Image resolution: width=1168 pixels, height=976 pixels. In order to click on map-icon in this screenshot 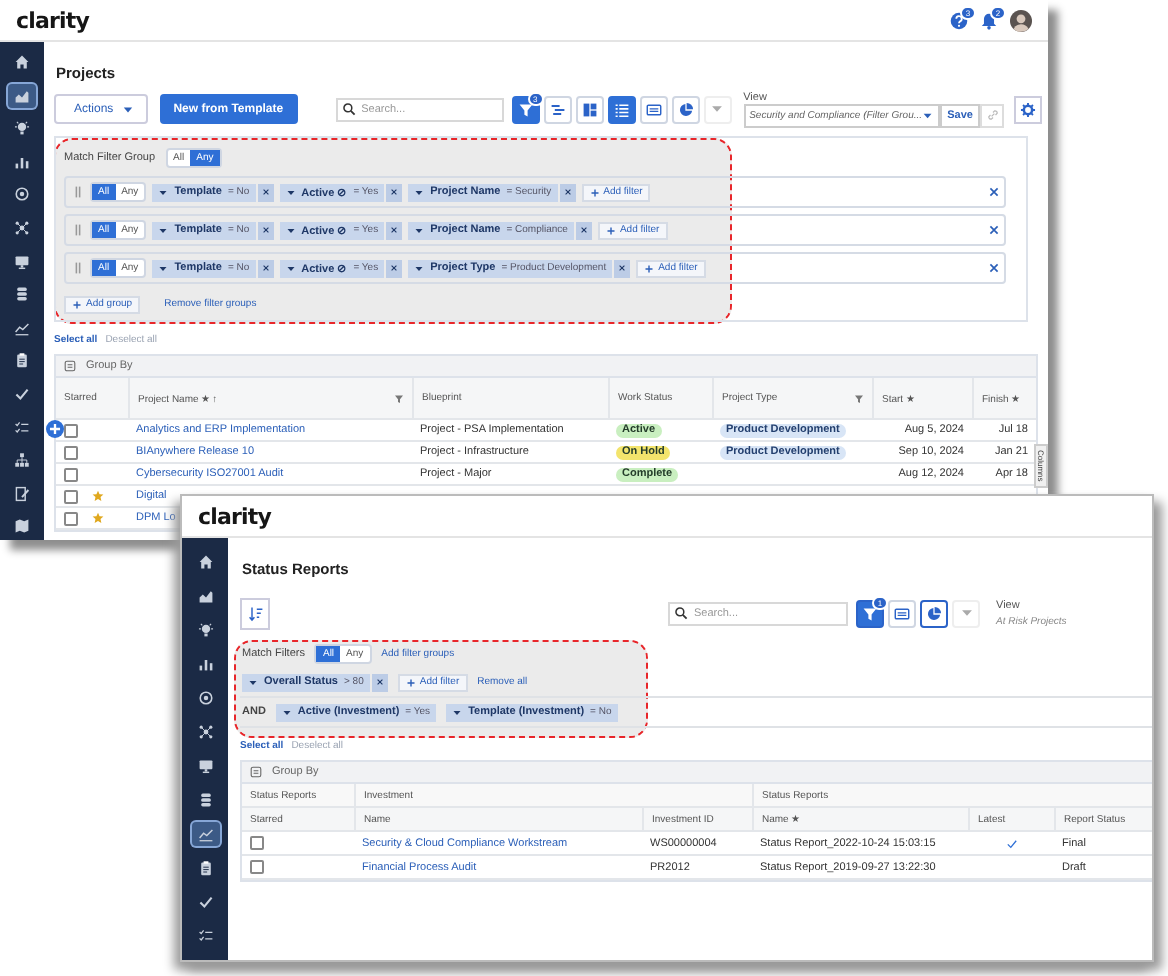, I will do `click(22, 526)`.